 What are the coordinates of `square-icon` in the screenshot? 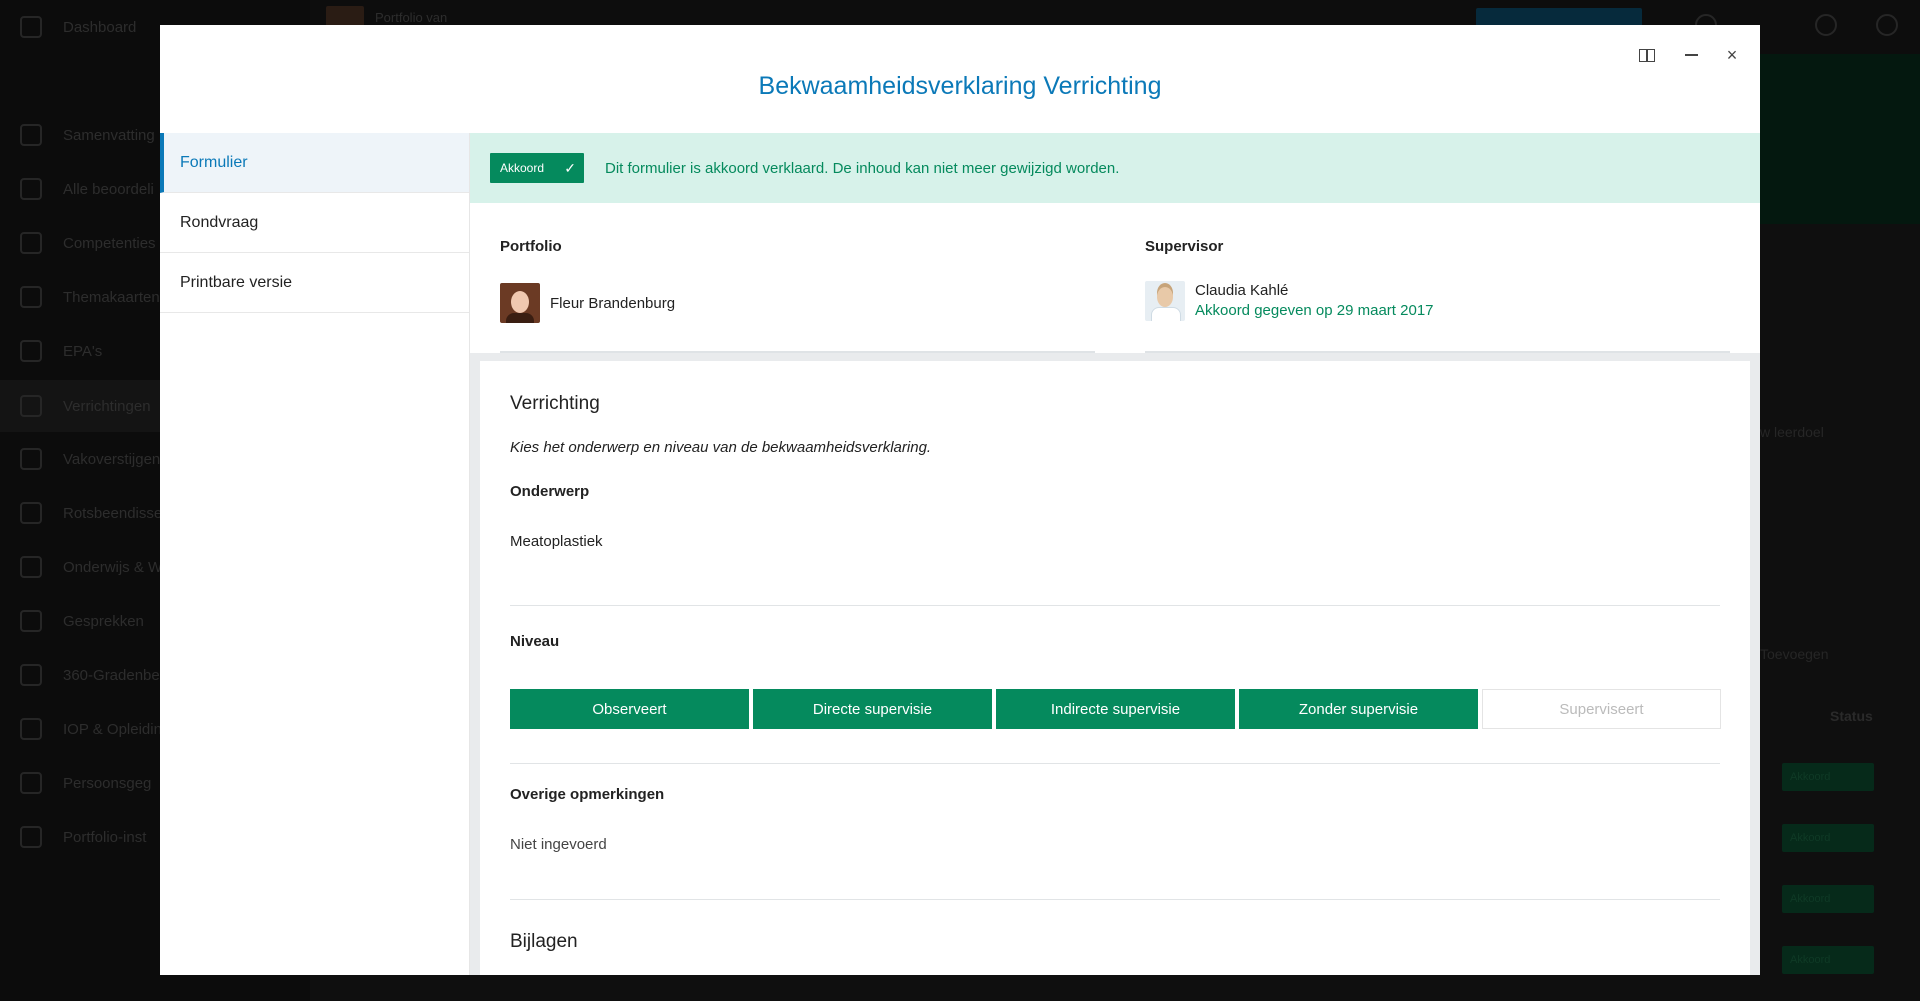 It's located at (31, 351).